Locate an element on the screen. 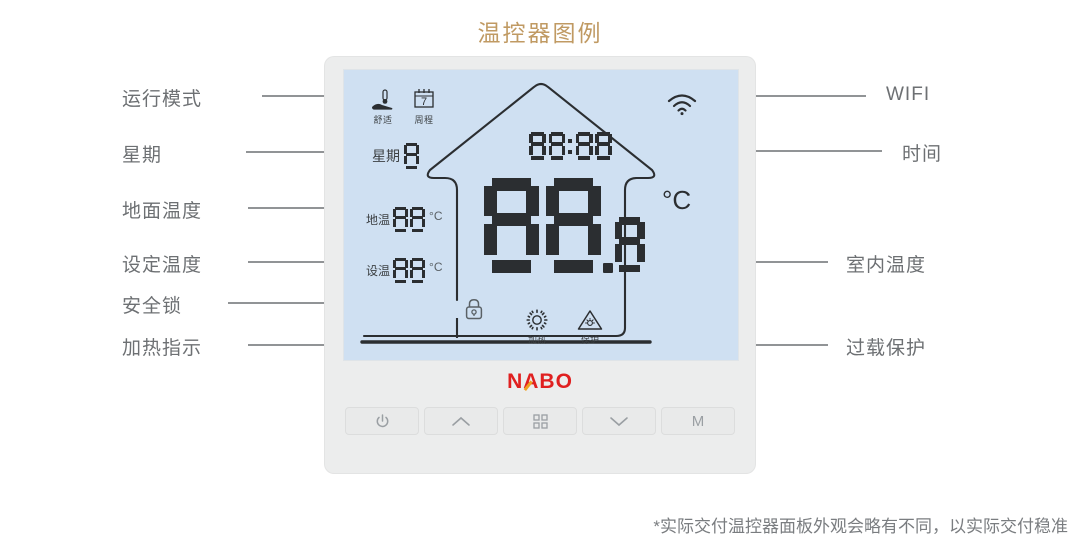 The image size is (1080, 557). seven-segment-dot is located at coordinates (608, 225).